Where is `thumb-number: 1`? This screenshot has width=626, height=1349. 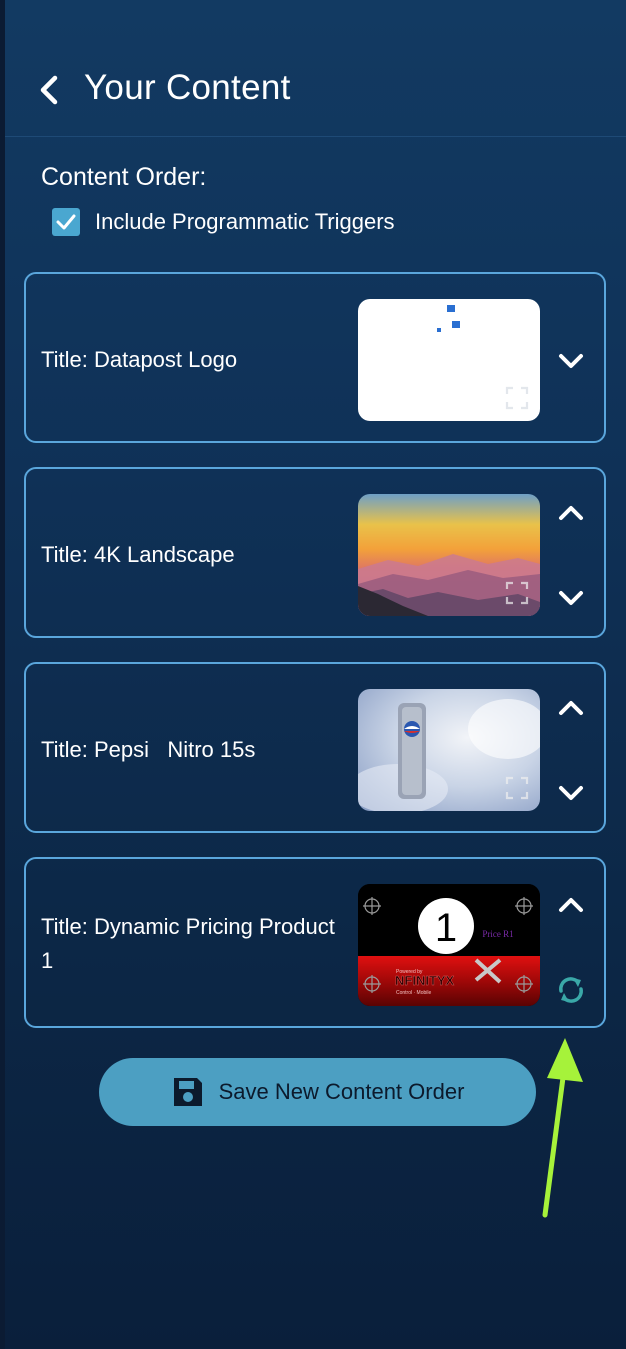
thumb-number: 1 is located at coordinates (446, 928).